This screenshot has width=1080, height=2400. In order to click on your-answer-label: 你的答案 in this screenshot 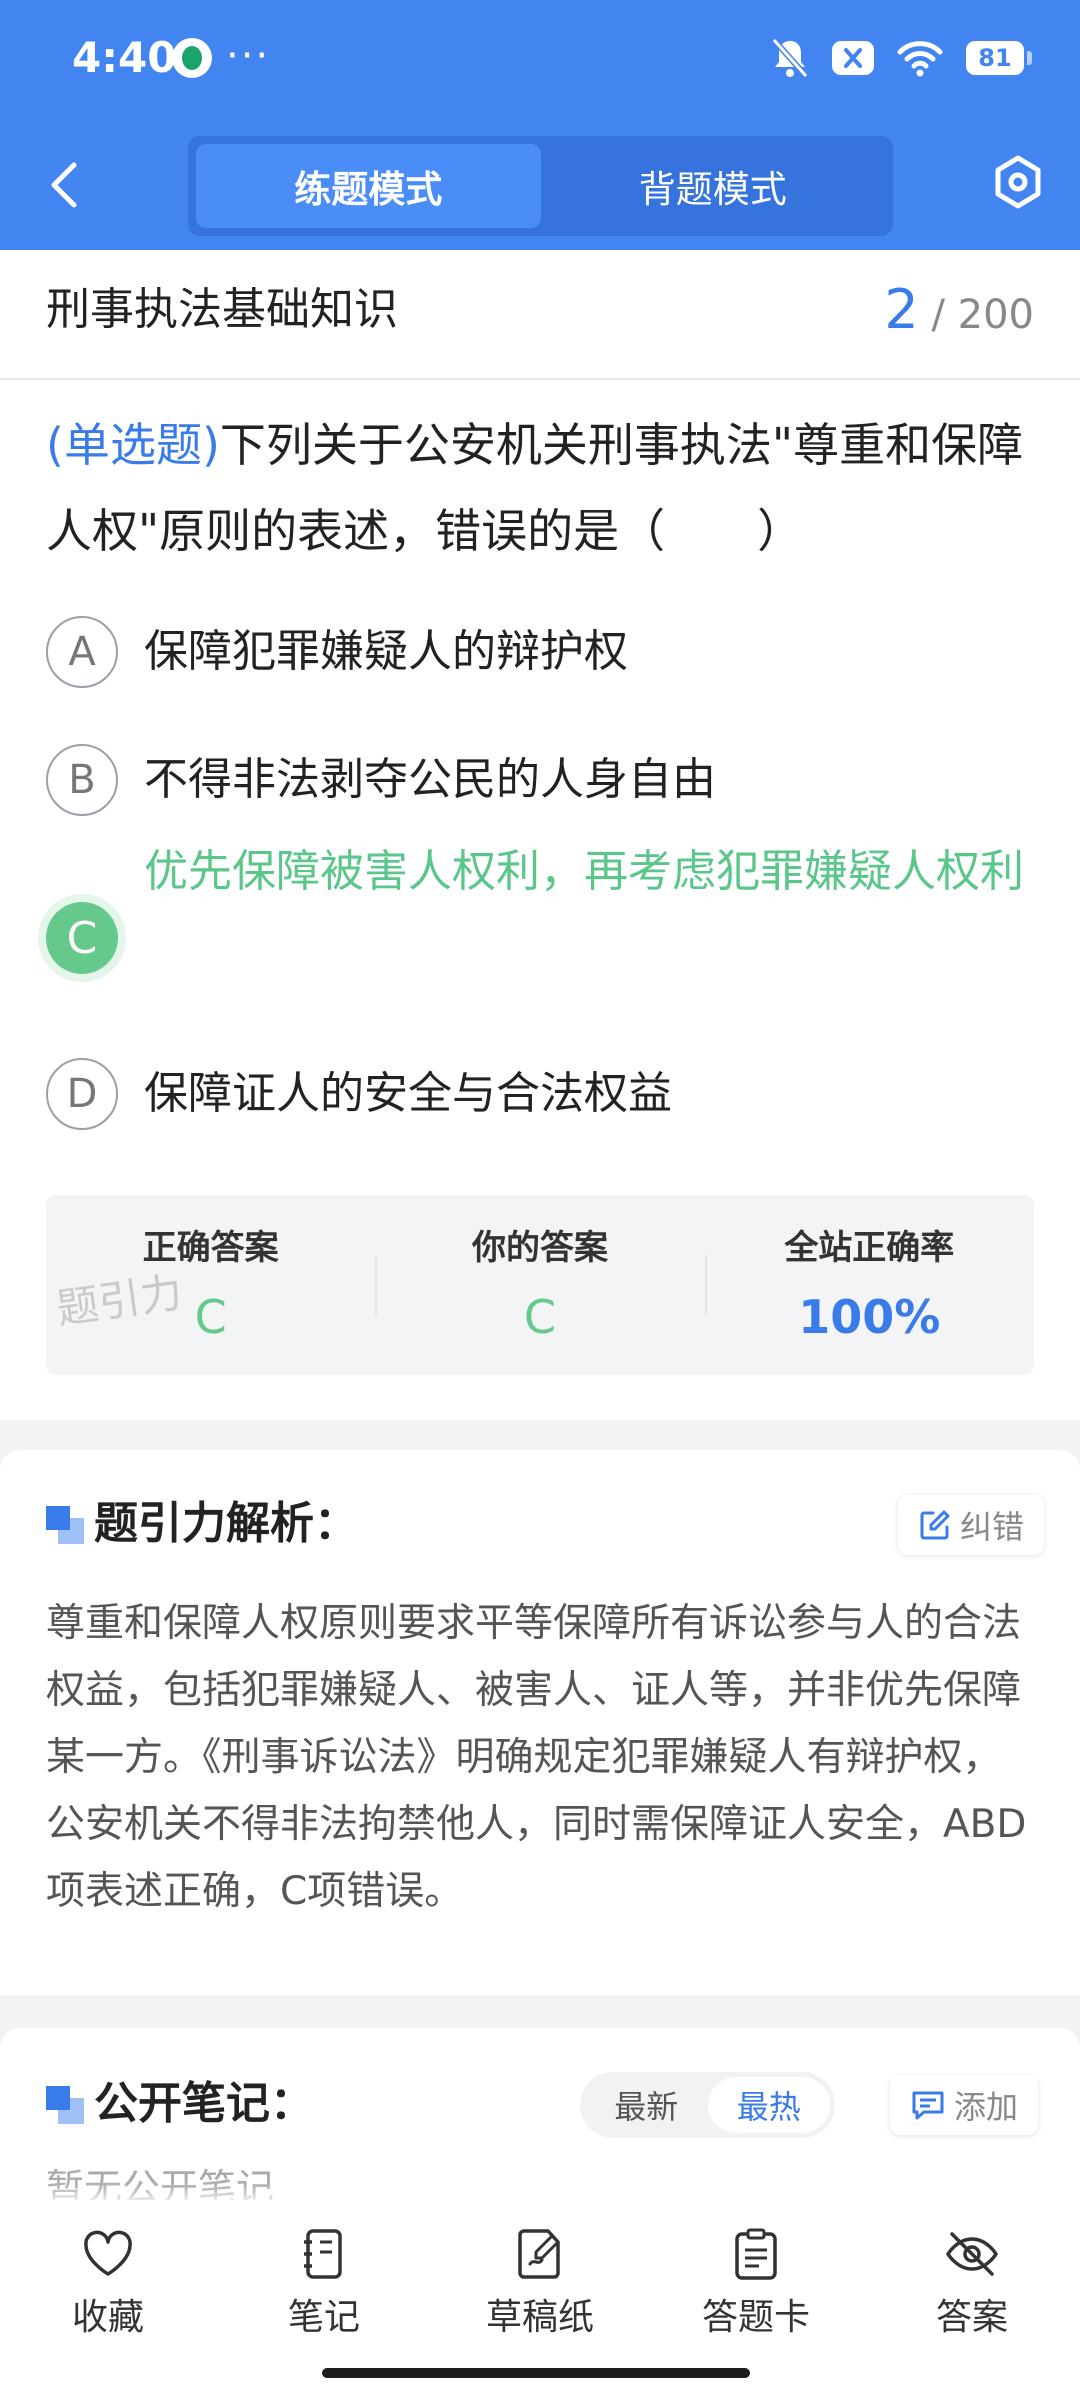, I will do `click(539, 1248)`.